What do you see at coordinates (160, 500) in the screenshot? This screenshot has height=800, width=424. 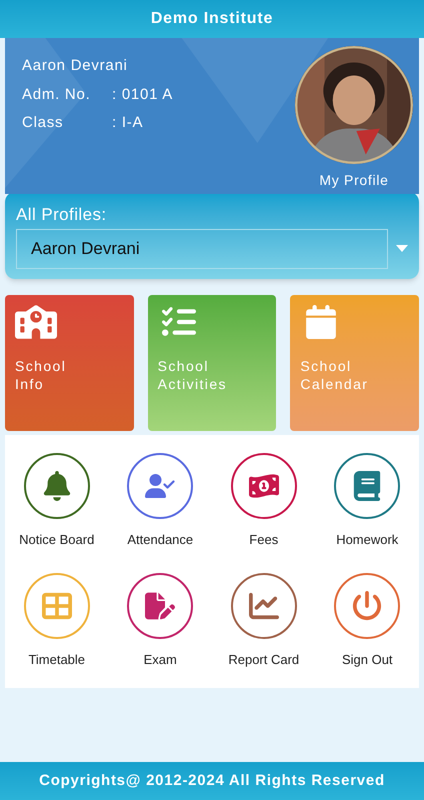 I see `menu-item: Attendance` at bounding box center [160, 500].